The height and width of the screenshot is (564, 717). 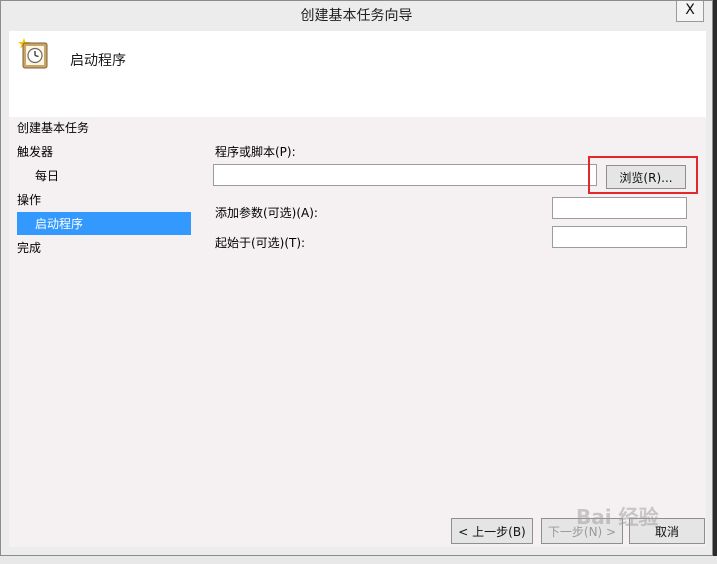 I want to click on step-create-basic-task: 创建基本任务, so click(x=53, y=130).